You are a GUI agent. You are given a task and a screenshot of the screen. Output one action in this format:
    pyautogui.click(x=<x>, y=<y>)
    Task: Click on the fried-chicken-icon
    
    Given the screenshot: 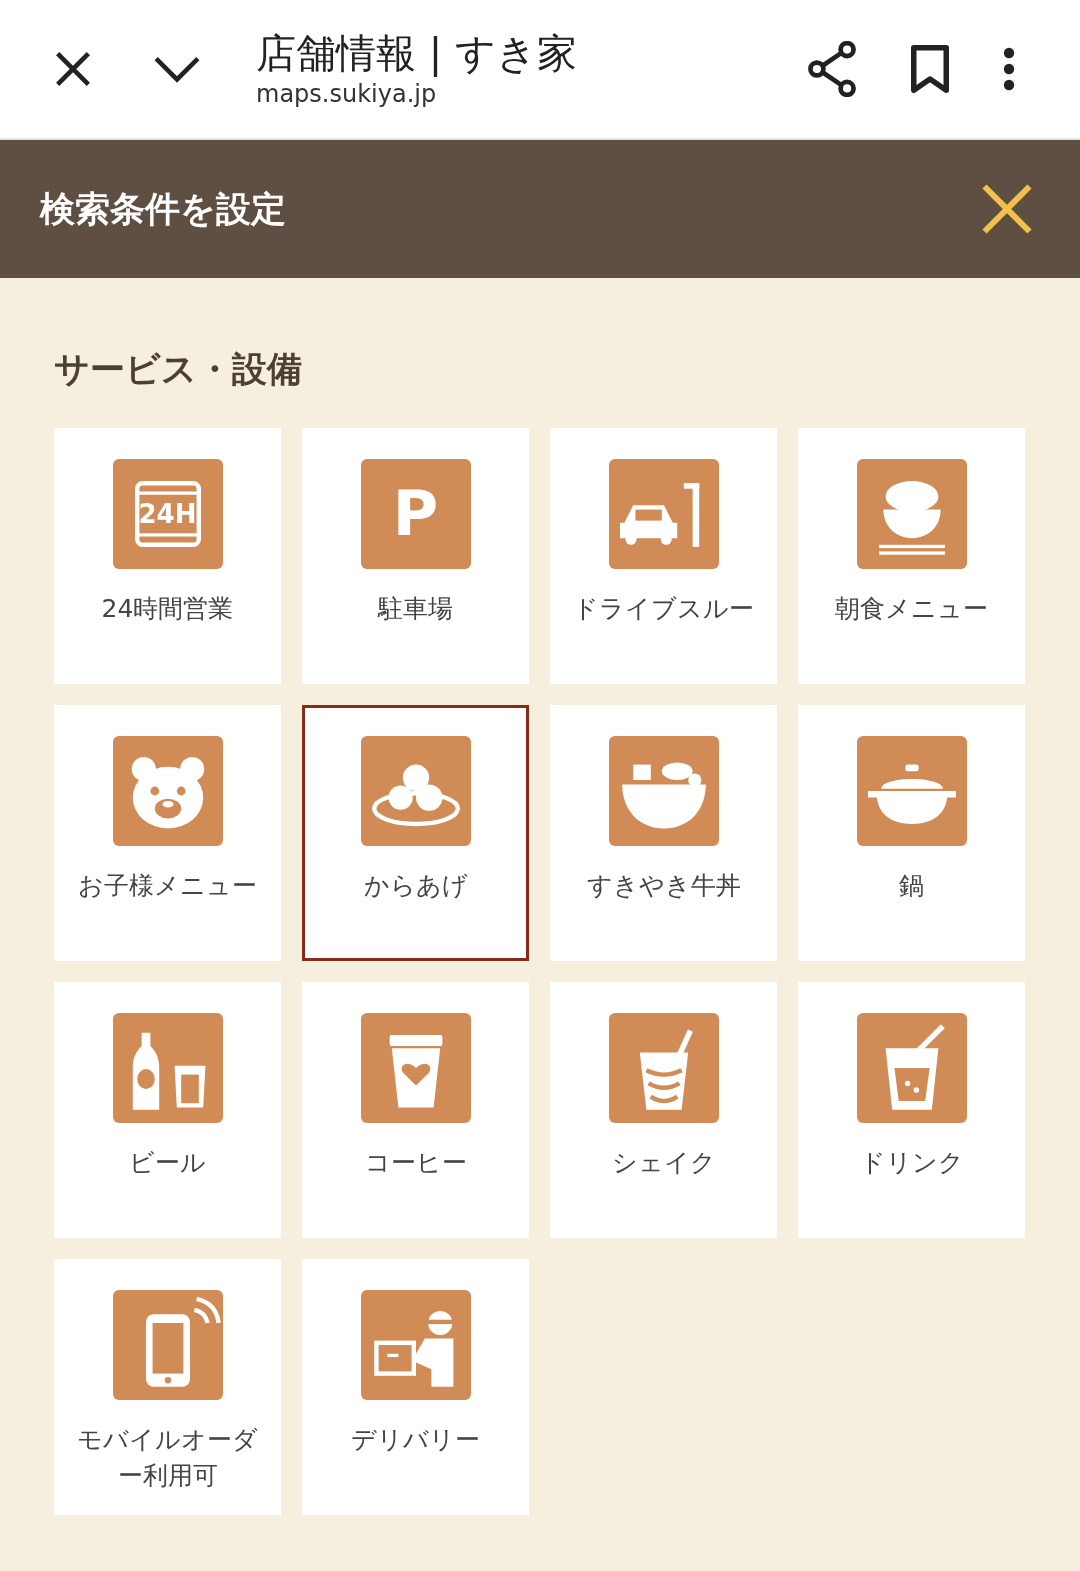 What is the action you would take?
    pyautogui.click(x=415, y=791)
    